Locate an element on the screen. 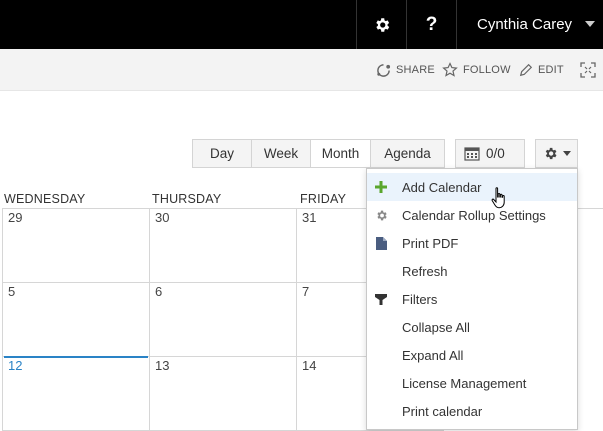 The height and width of the screenshot is (431, 603). share-label: SHARE is located at coordinates (415, 70).